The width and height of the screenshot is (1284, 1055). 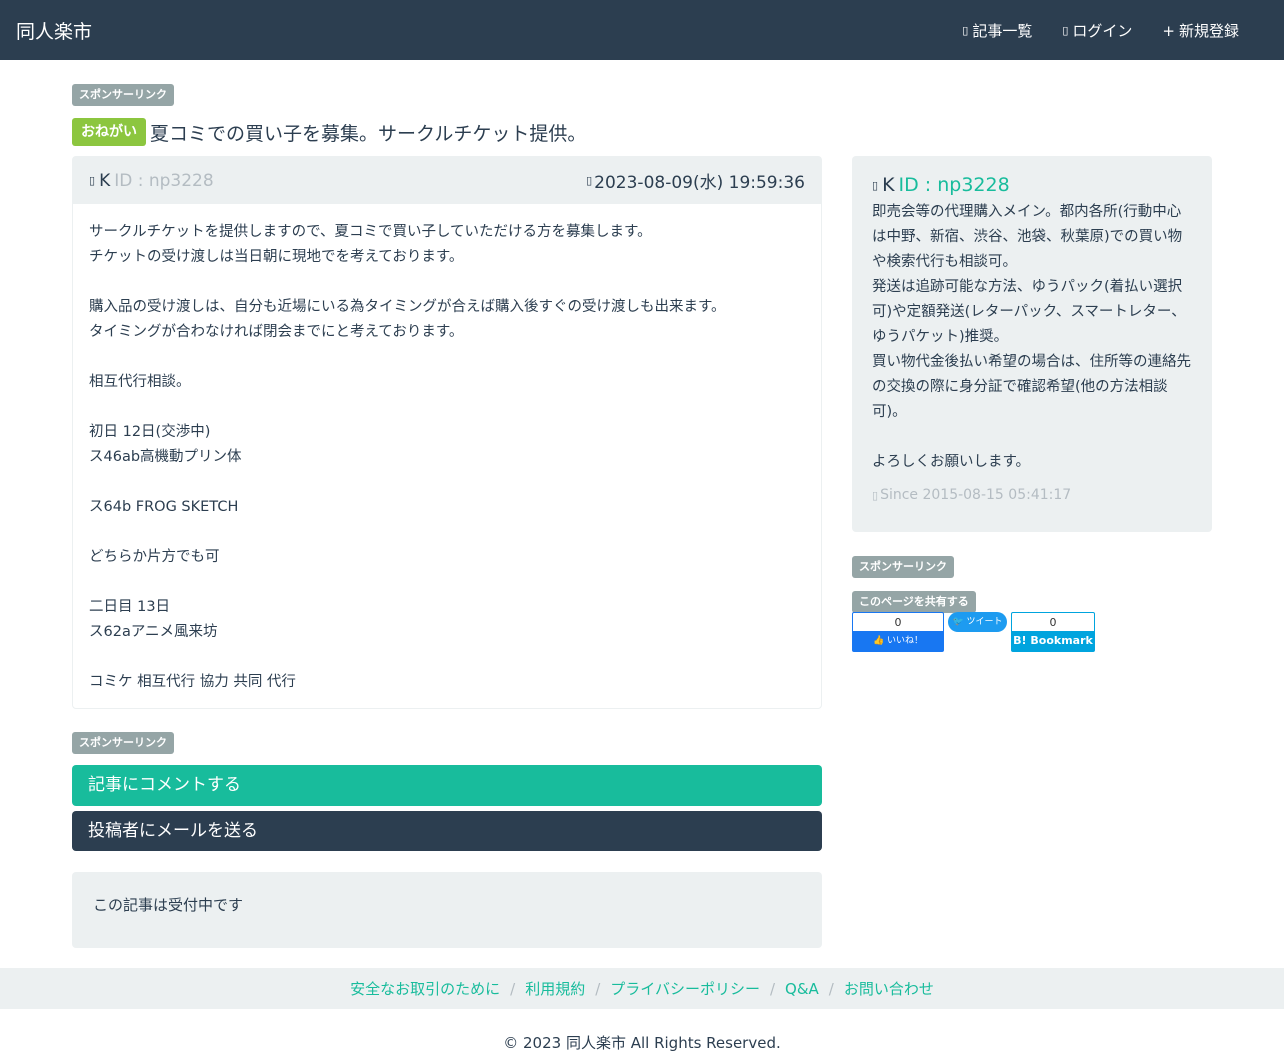 I want to click on share-label: このページを共有する, so click(x=914, y=602).